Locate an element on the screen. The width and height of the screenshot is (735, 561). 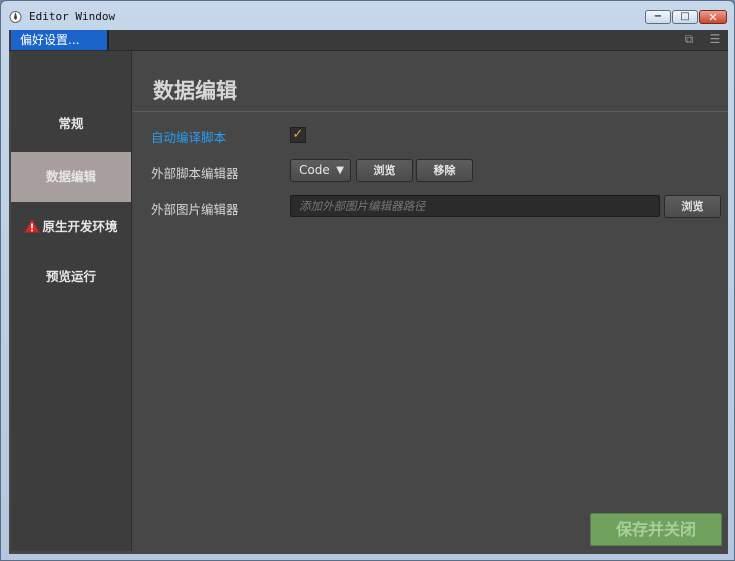
sidebar-item-label: 数据编辑 is located at coordinates (70, 176).